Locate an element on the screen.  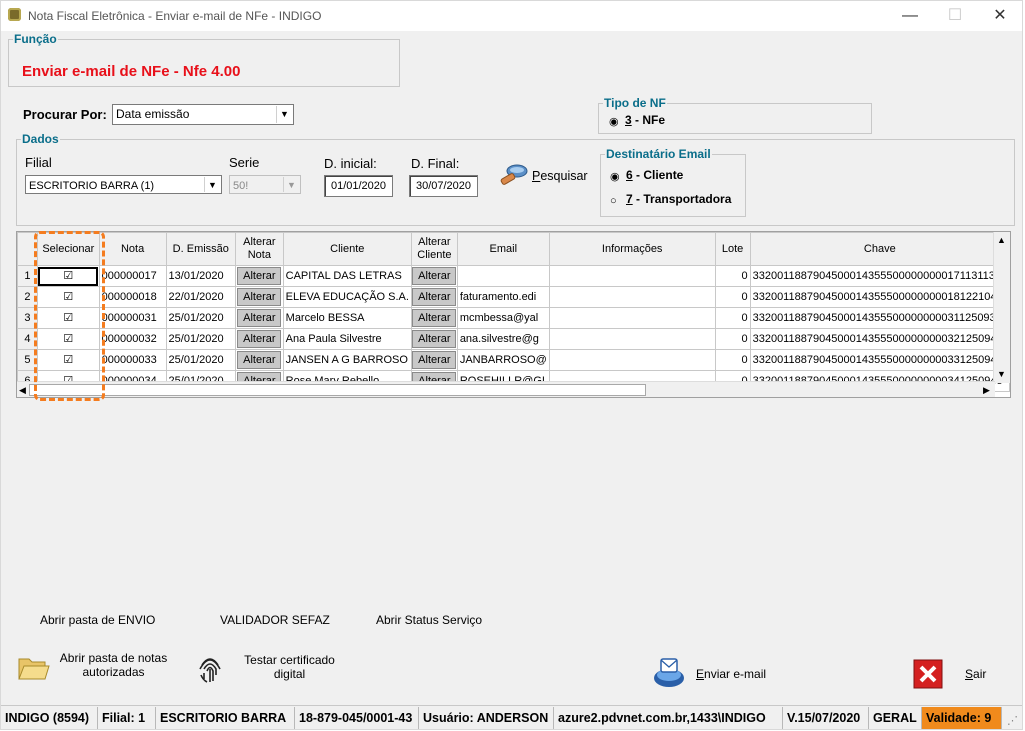
grid-vertical-scrollbar: ▲ ▼ is located at coordinates (1001, 307).